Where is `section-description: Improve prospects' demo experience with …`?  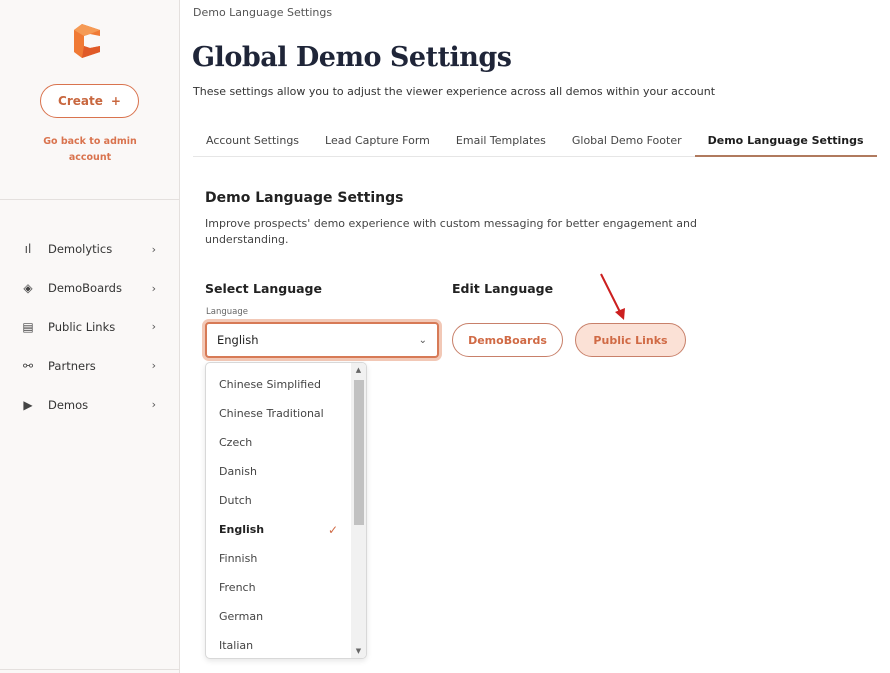
section-description: Improve prospects' demo experience with … is located at coordinates (451, 231).